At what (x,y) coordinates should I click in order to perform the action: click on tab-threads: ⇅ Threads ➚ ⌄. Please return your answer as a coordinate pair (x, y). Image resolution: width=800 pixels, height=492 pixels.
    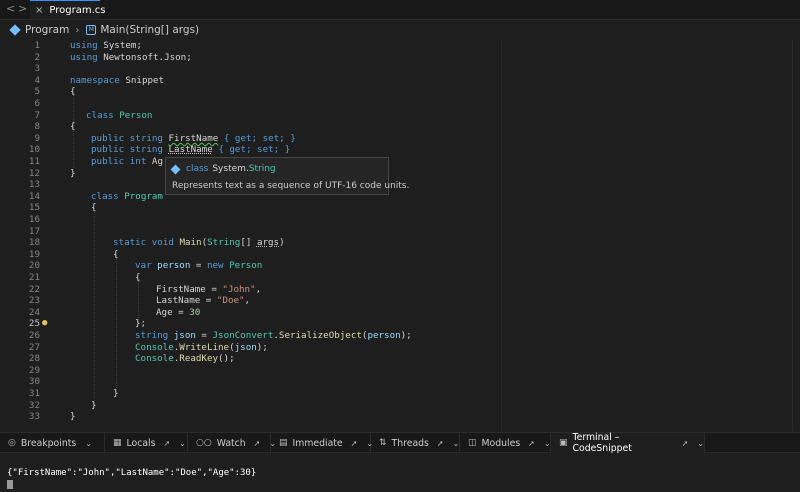
    Looking at the image, I should click on (415, 443).